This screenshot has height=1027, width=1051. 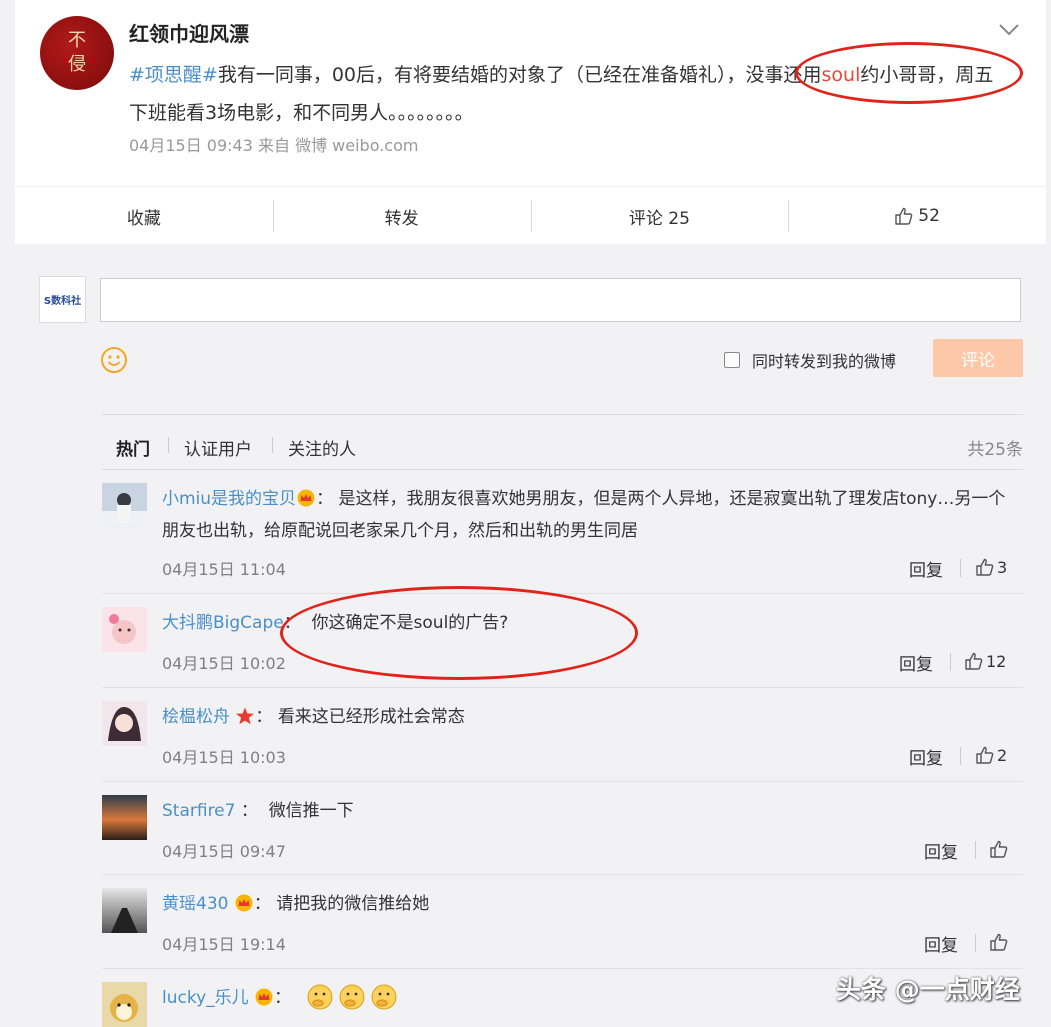 I want to click on comment-body: 大抖鹏BigCape： 你这确定不是soul的广告?, so click(x=335, y=623).